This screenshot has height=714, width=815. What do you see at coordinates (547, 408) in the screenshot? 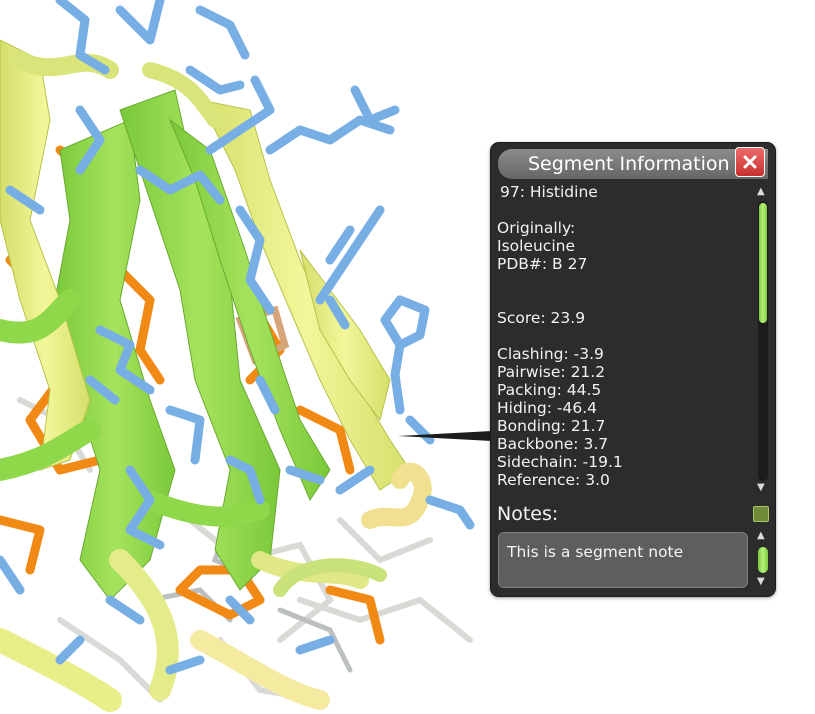
I see `score-term-hiding: Hiding: -46.4` at bounding box center [547, 408].